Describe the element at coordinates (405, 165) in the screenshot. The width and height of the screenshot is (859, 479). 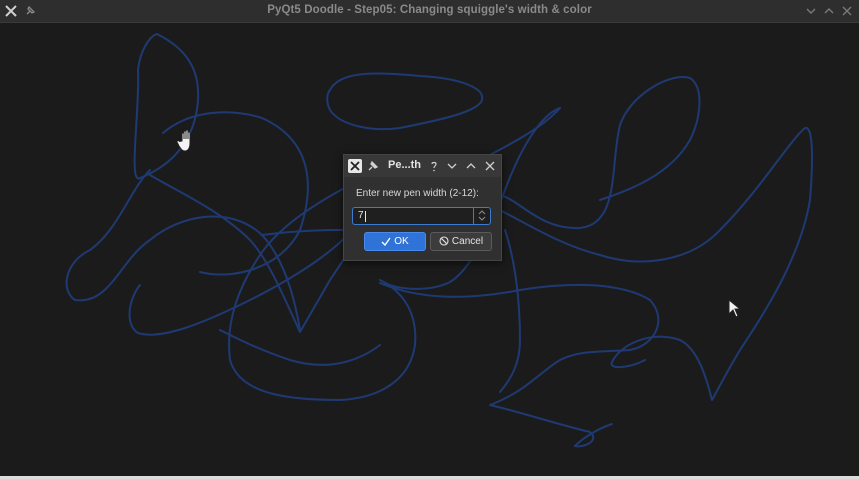
I see `dialog-title: Pe...th` at that location.